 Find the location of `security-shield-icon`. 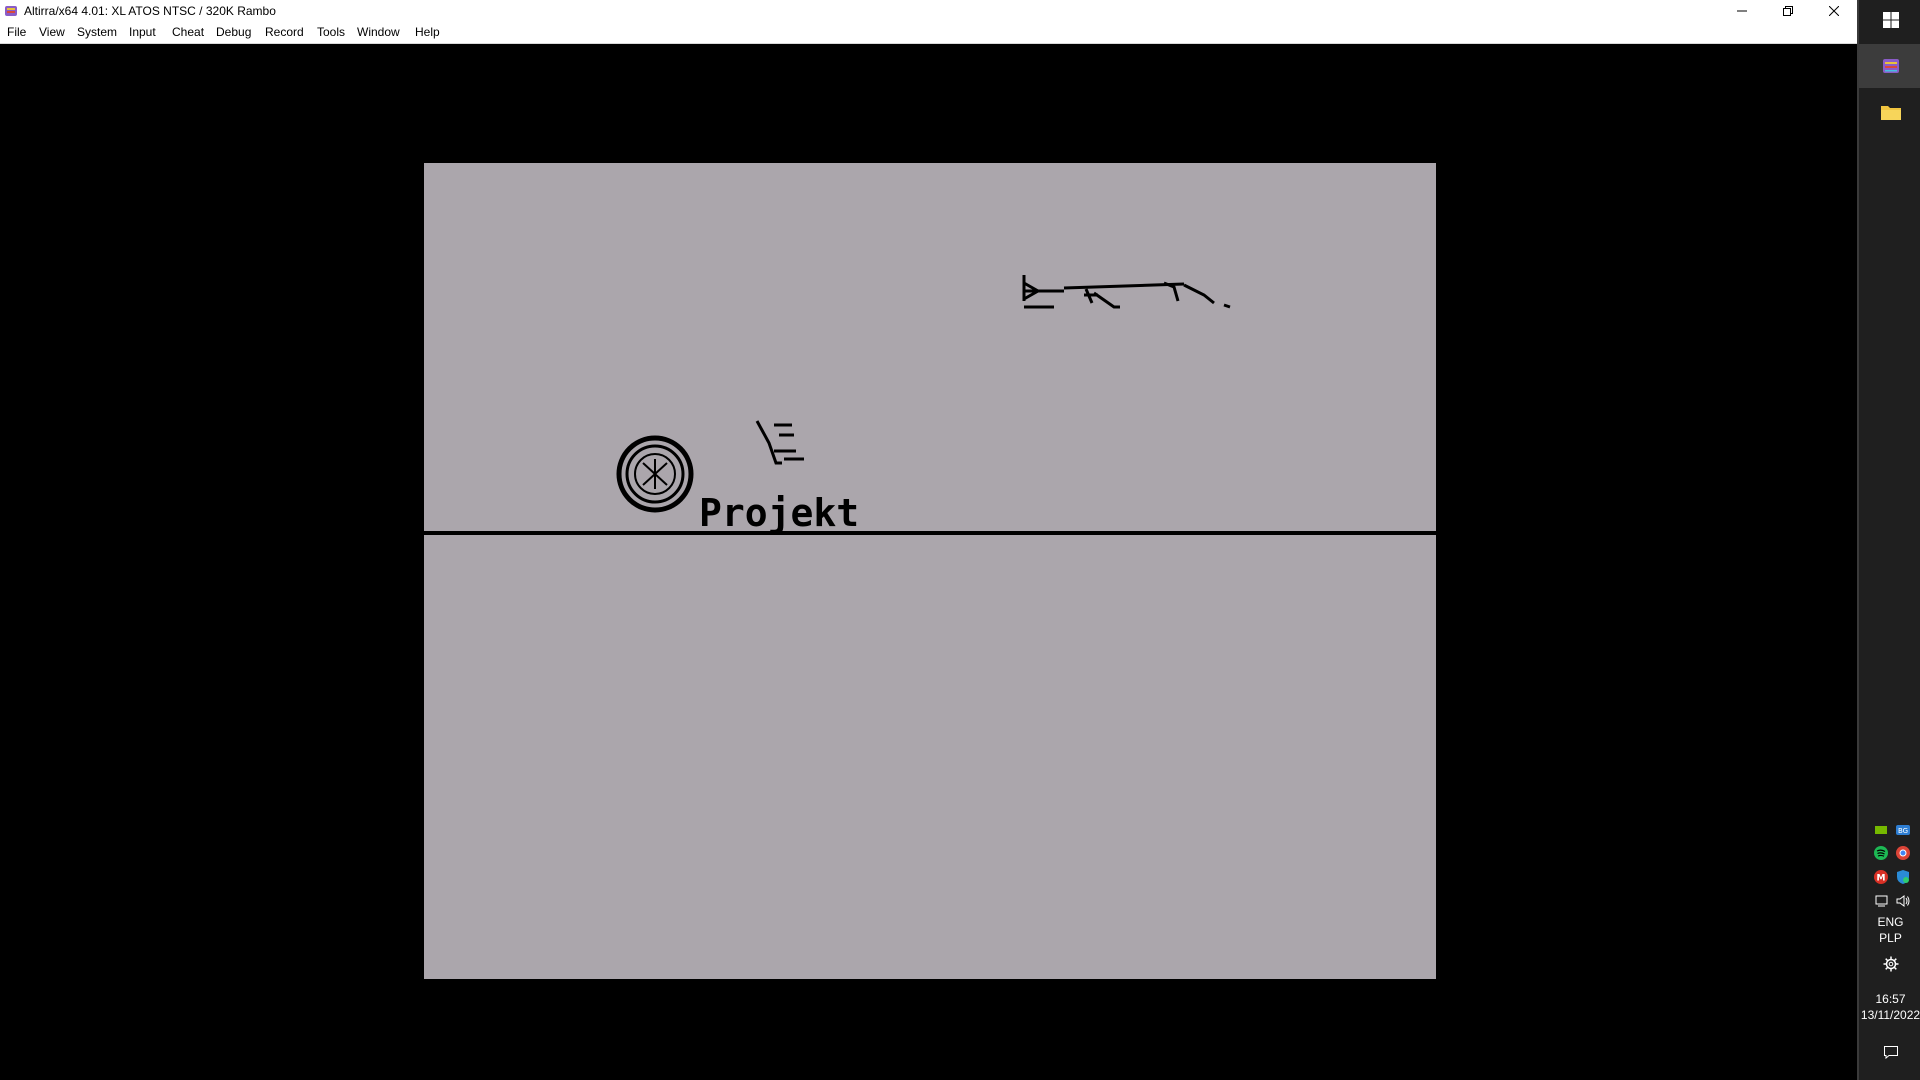

security-shield-icon is located at coordinates (1903, 877).